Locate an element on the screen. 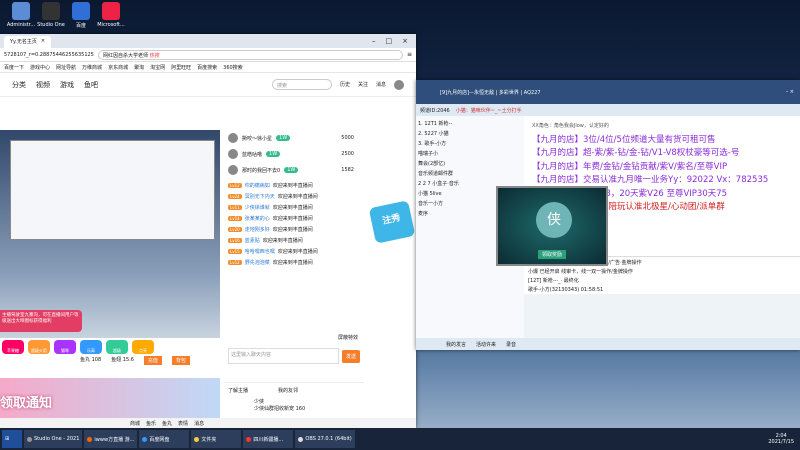 This screenshot has width=800, height=450. chat-input: 这里输入聊天内容 is located at coordinates (283, 356).